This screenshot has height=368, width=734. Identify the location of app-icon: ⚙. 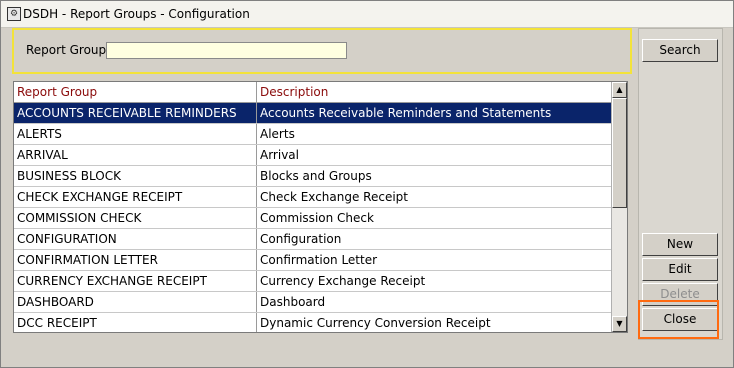
(14, 14).